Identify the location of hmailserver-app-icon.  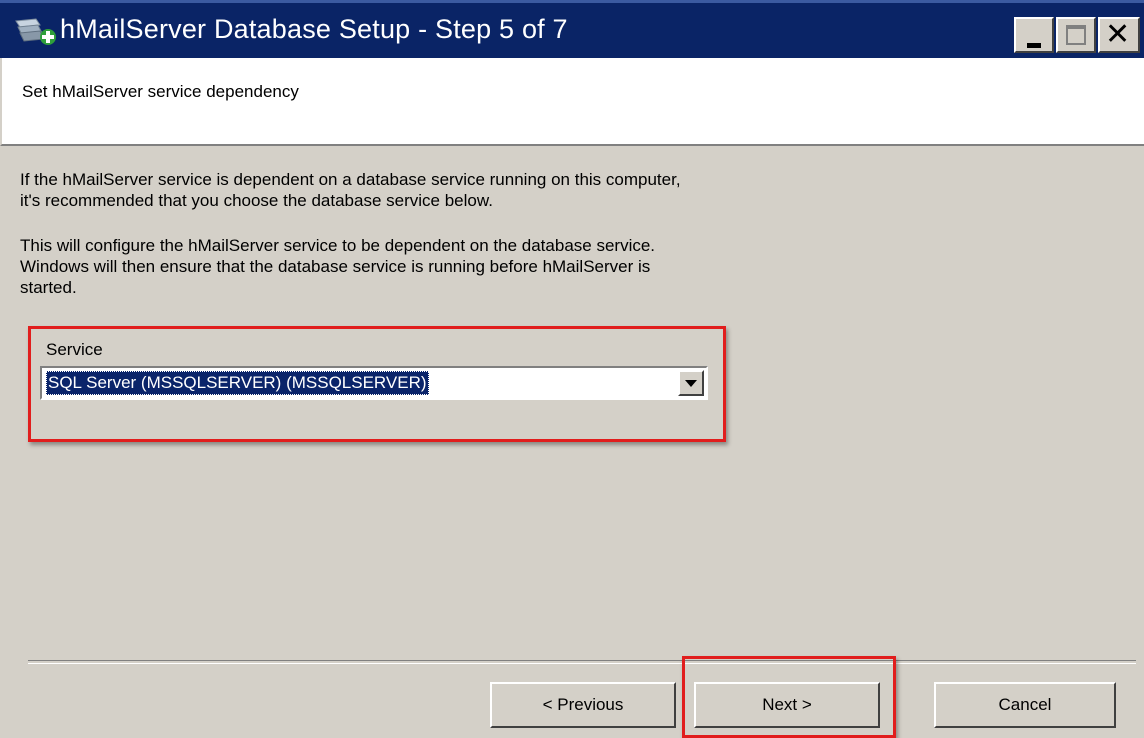
(35, 31).